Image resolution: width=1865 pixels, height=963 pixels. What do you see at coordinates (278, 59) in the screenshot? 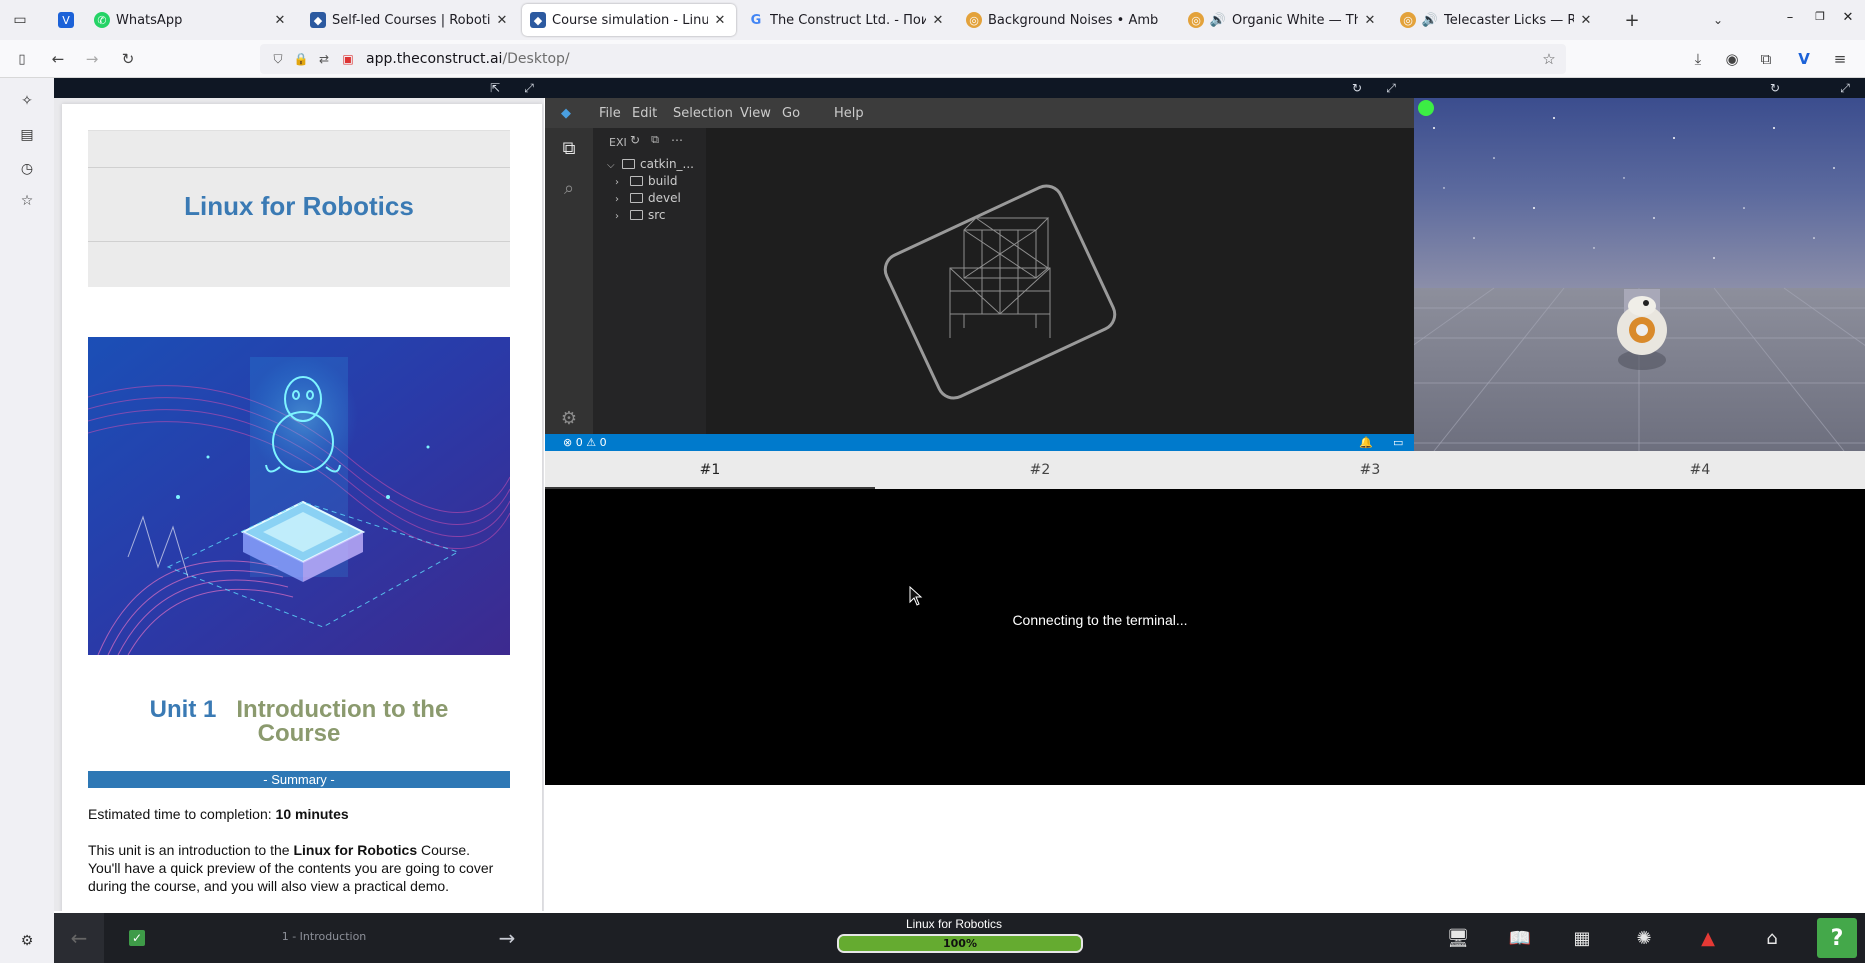
I see `shield-icon: ⛉` at bounding box center [278, 59].